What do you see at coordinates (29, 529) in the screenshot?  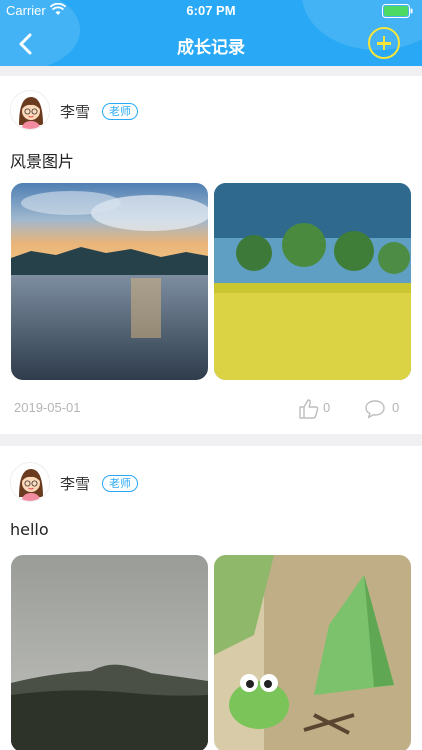 I see `post-text: hello` at bounding box center [29, 529].